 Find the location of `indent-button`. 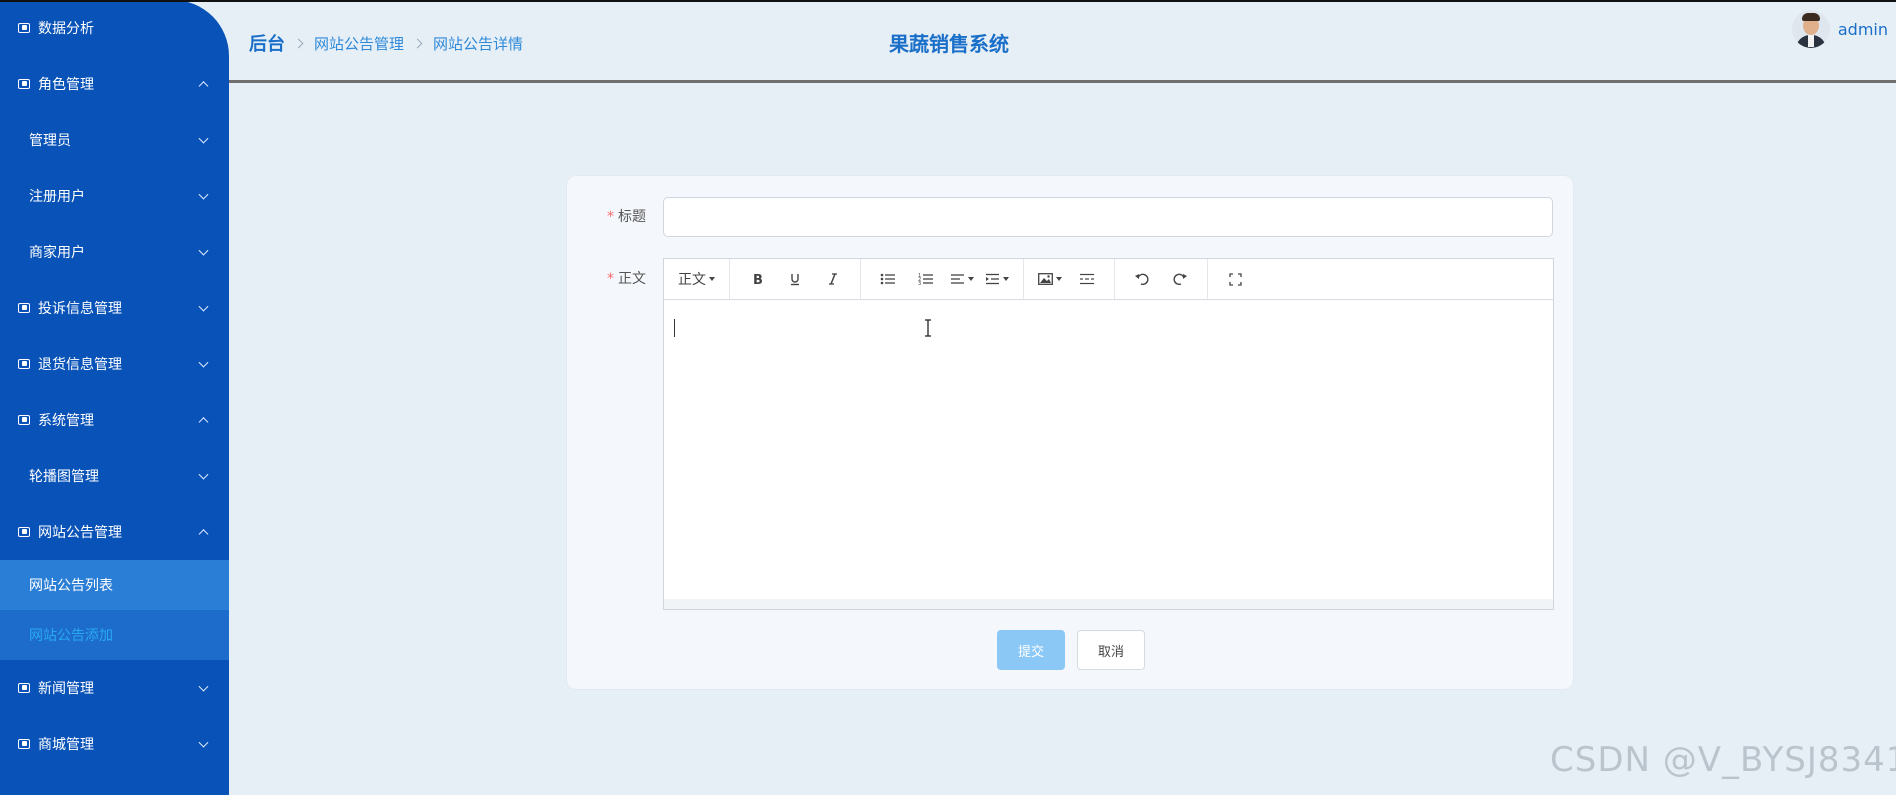

indent-button is located at coordinates (997, 279).